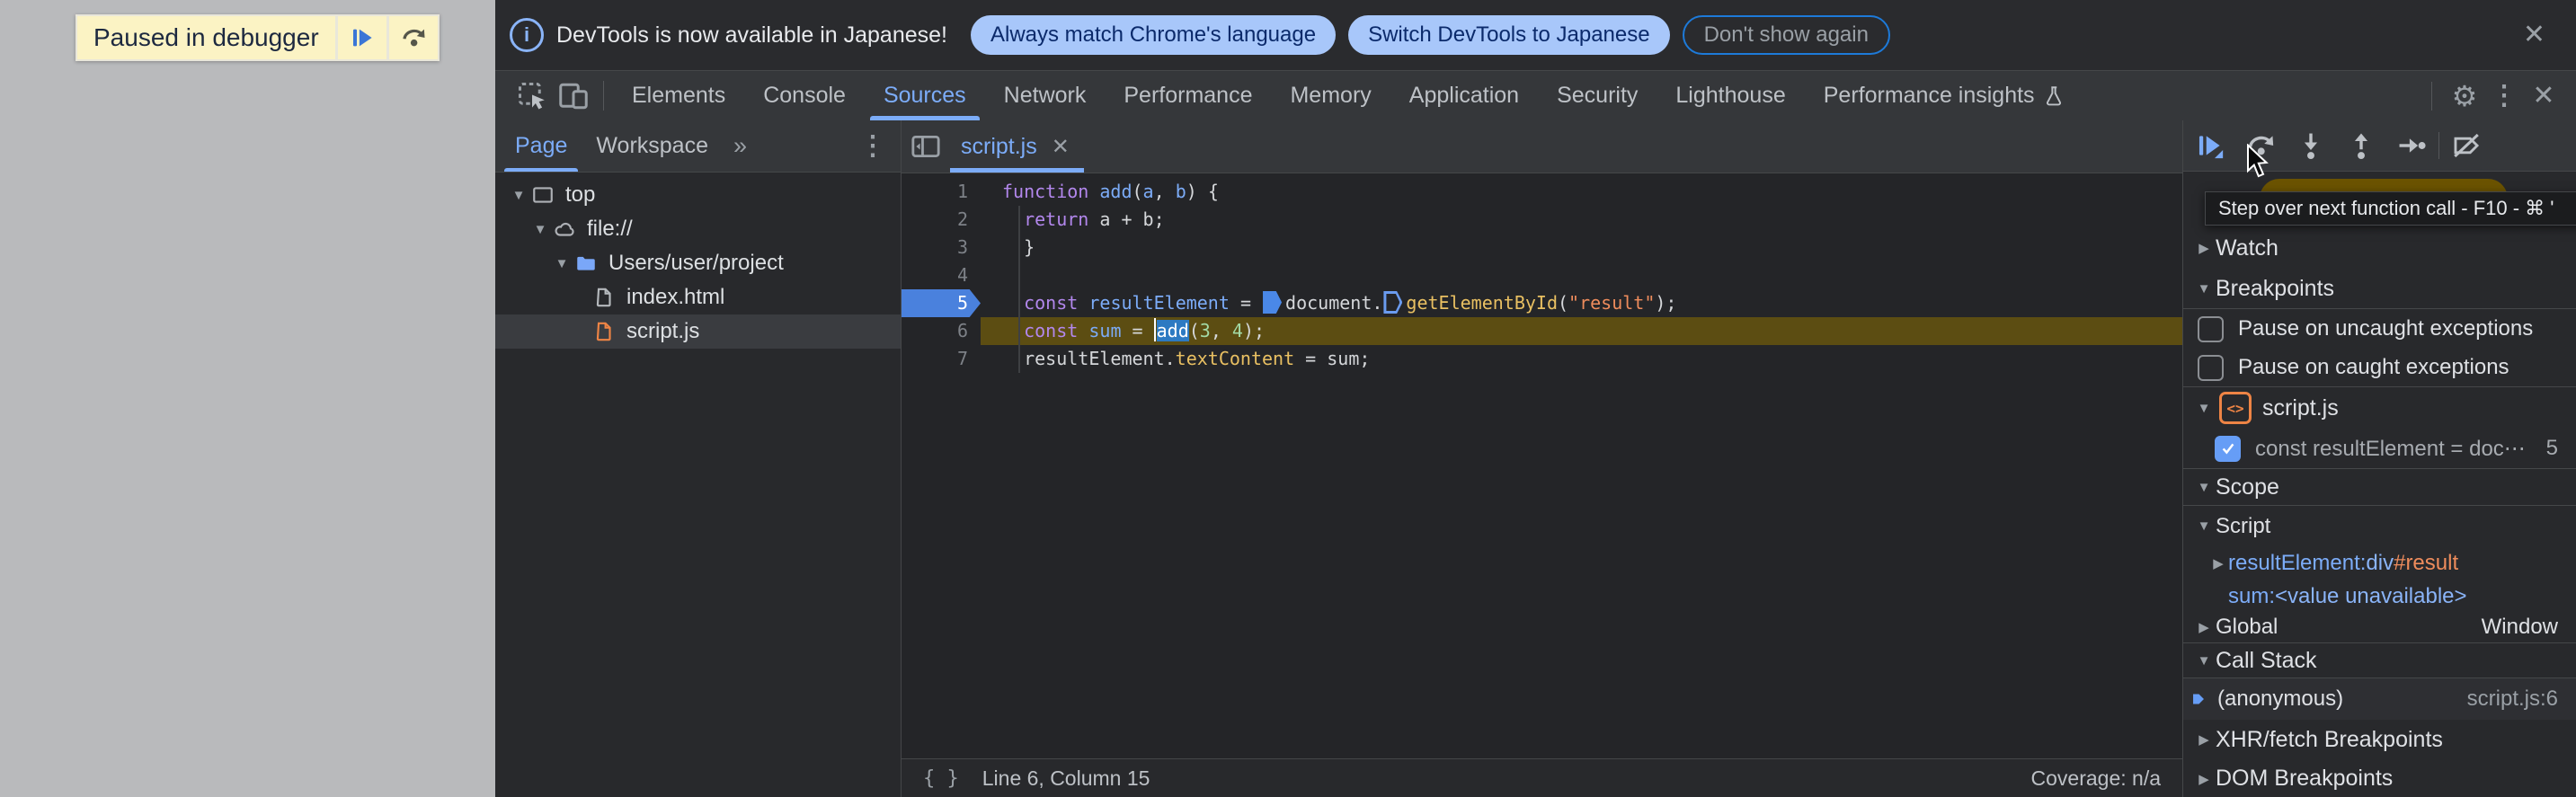  I want to click on breakpoint-entry: const resultElement = doc⋯ 5, so click(2379, 449).